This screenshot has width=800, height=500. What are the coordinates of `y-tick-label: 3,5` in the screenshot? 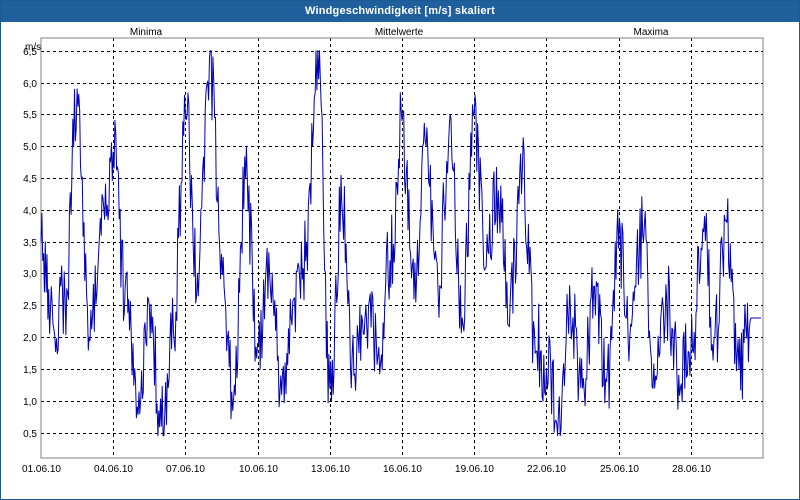 It's located at (30, 243).